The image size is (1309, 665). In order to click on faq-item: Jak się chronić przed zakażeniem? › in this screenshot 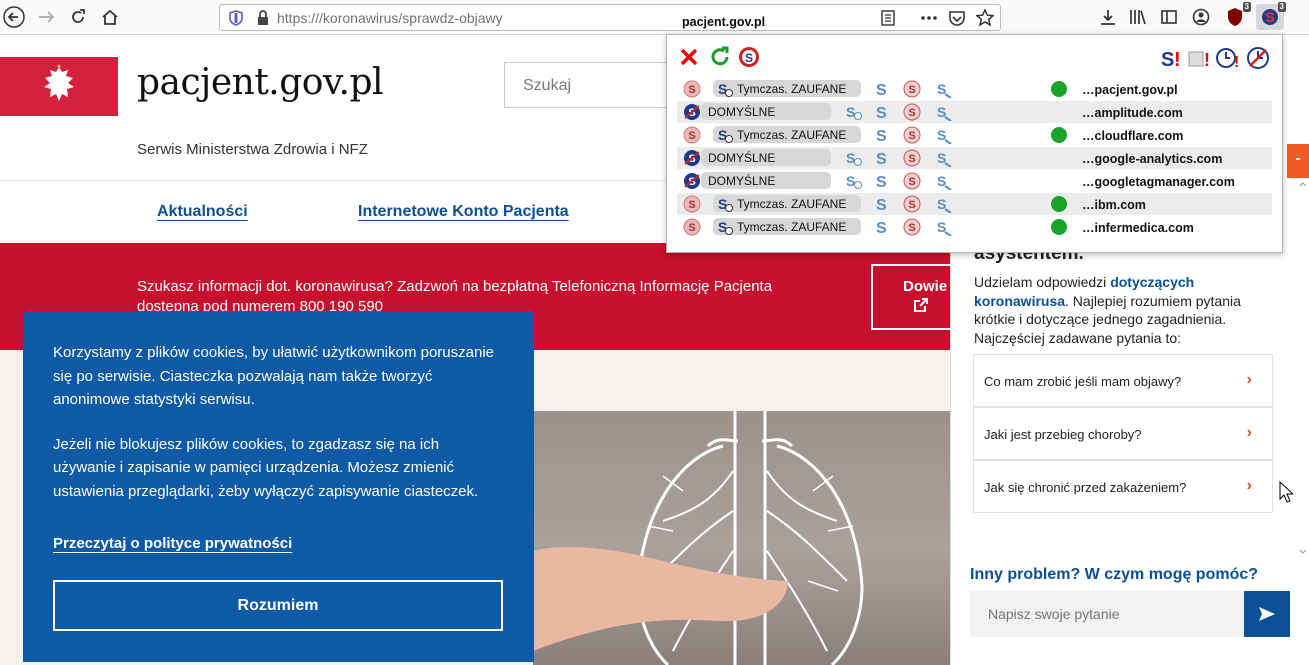, I will do `click(1123, 486)`.